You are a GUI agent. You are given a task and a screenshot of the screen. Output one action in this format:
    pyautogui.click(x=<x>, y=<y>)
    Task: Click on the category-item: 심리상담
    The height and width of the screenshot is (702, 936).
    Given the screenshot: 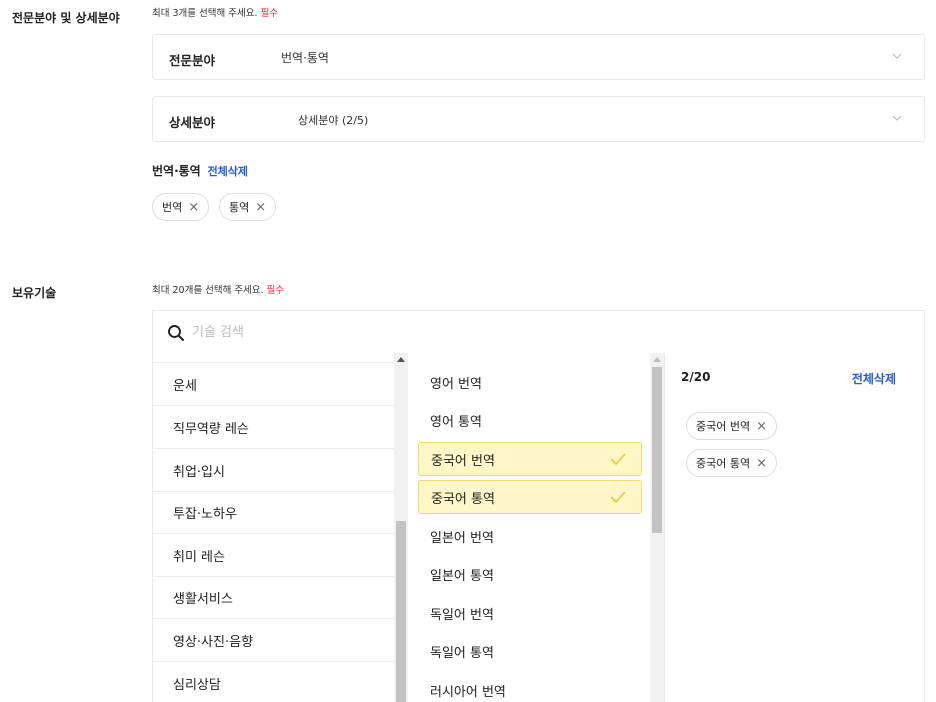 What is the action you would take?
    pyautogui.click(x=273, y=682)
    